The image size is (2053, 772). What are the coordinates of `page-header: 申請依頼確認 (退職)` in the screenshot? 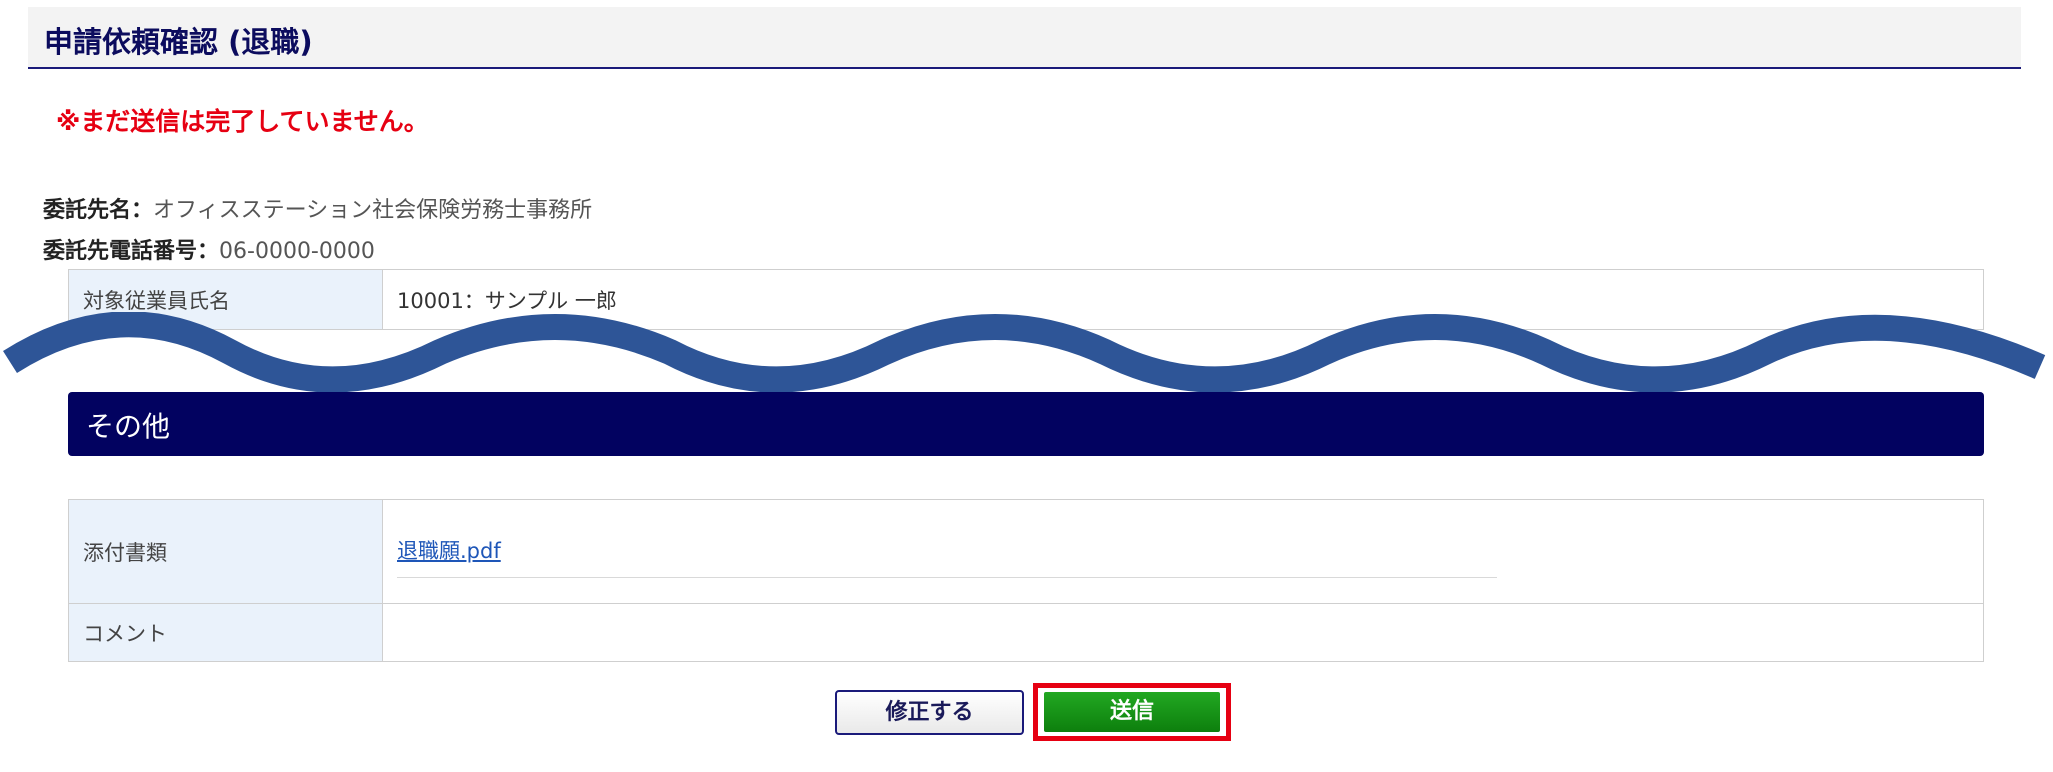 It's located at (1024, 38).